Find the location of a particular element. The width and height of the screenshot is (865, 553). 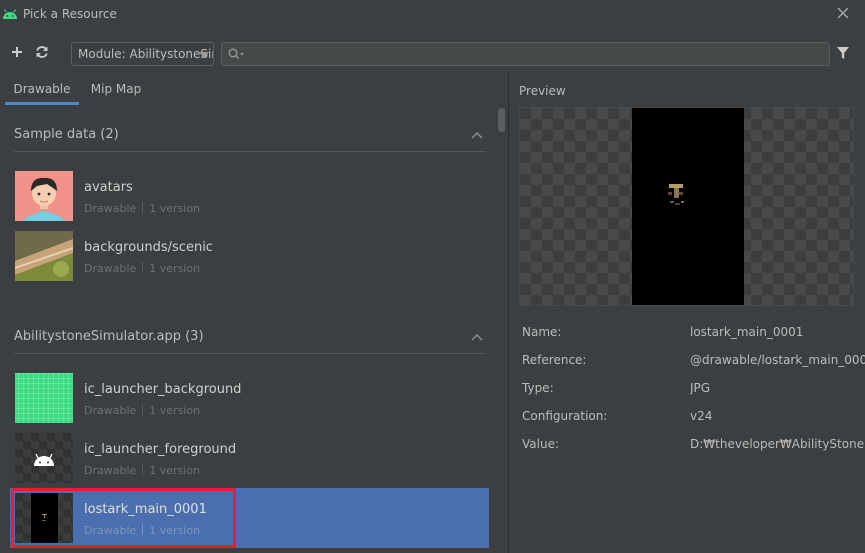

section-header-app: AbilitystoneSimulator.app (3) is located at coordinates (250, 331).